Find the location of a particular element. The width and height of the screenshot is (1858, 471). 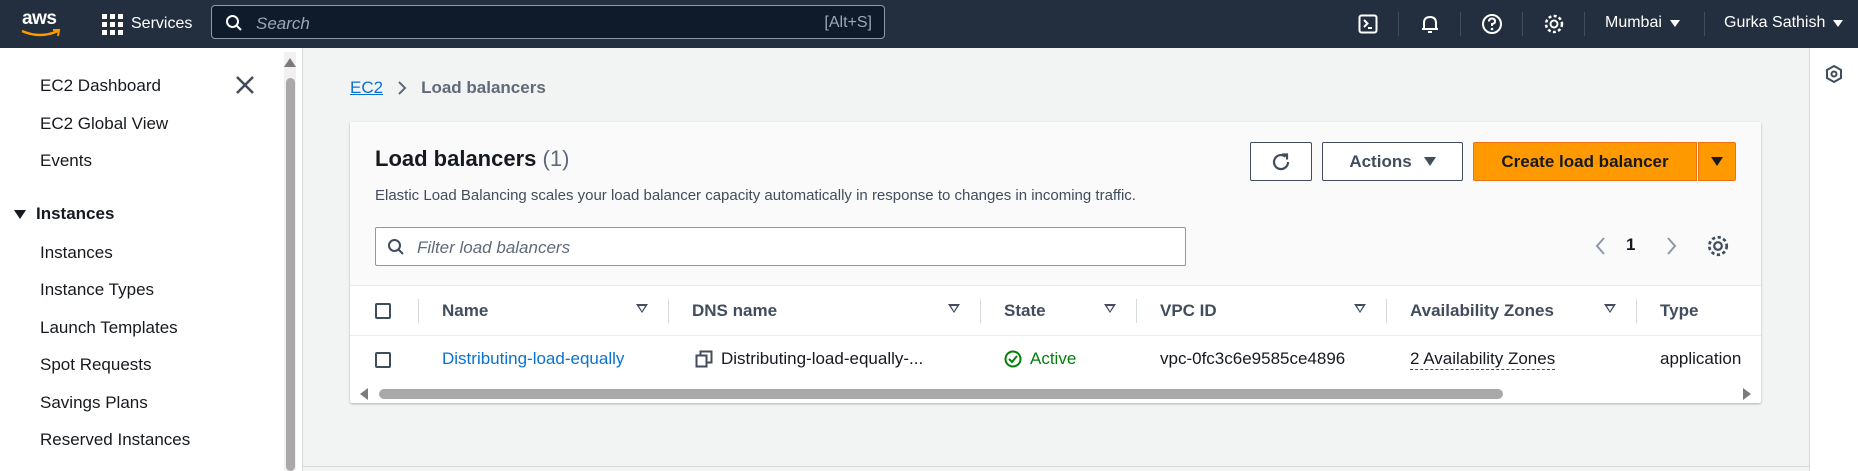

breadcrumb: EC2 Load balancers is located at coordinates (448, 88).